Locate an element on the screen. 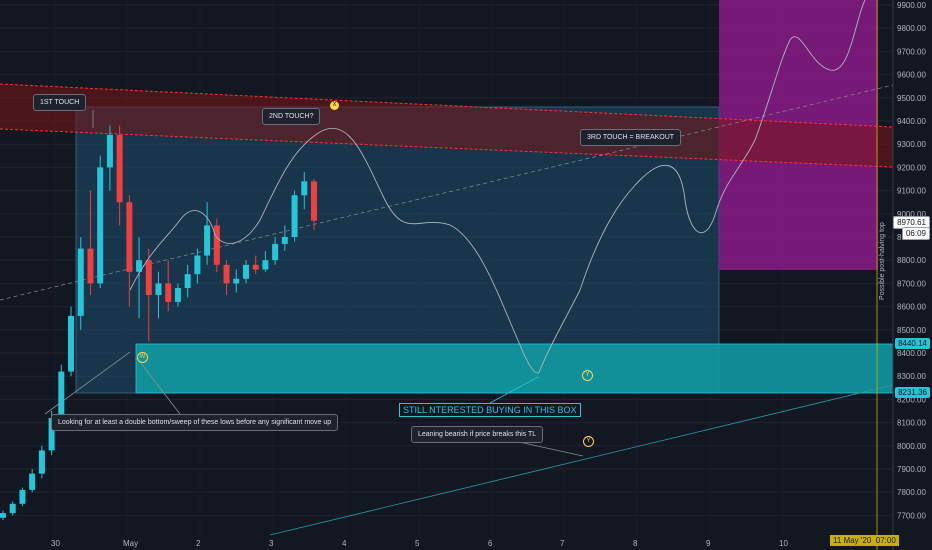 The width and height of the screenshot is (932, 550). time-highlight-tag: 11 May '20 07:00 is located at coordinates (864, 540).